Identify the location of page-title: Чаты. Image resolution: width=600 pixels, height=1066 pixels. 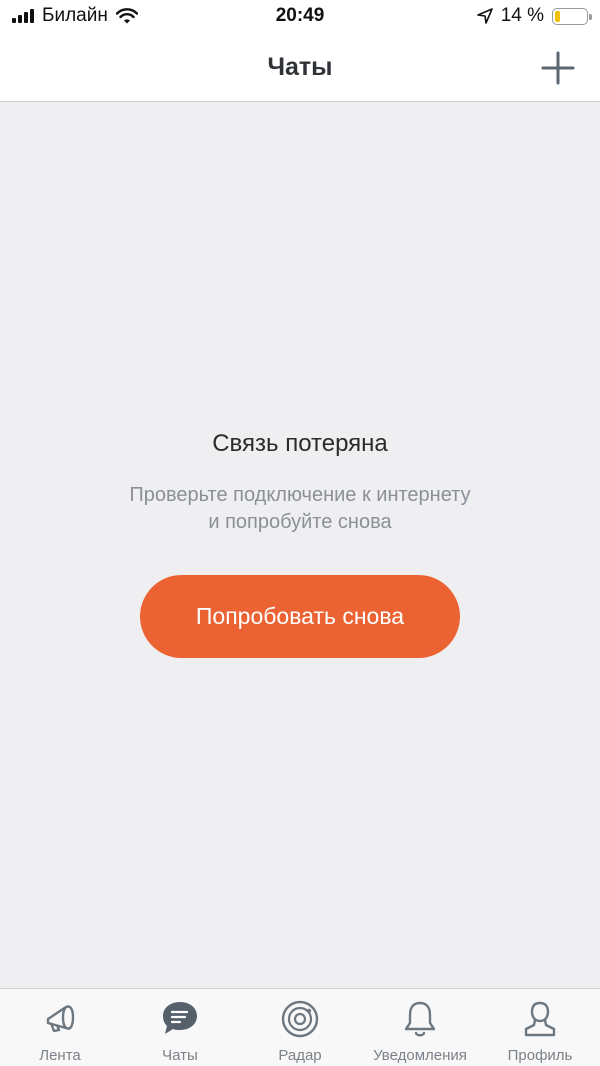
(300, 67).